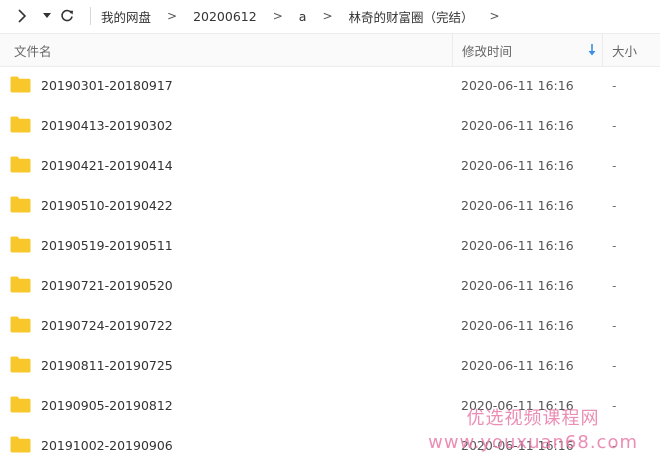 The image size is (660, 466). What do you see at coordinates (330, 446) in the screenshot?
I see `file-row: 20191002-20190906 2020-06-11 16:16 -` at bounding box center [330, 446].